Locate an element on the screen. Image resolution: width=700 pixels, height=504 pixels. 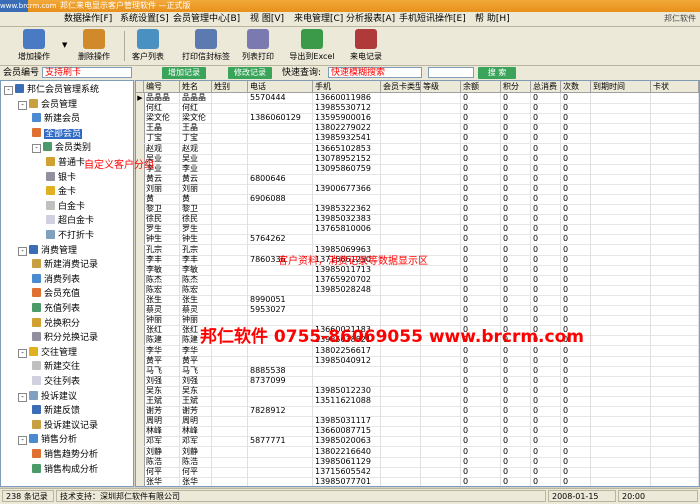
call-record-button: 来电记录 is located at coordinates (366, 46).